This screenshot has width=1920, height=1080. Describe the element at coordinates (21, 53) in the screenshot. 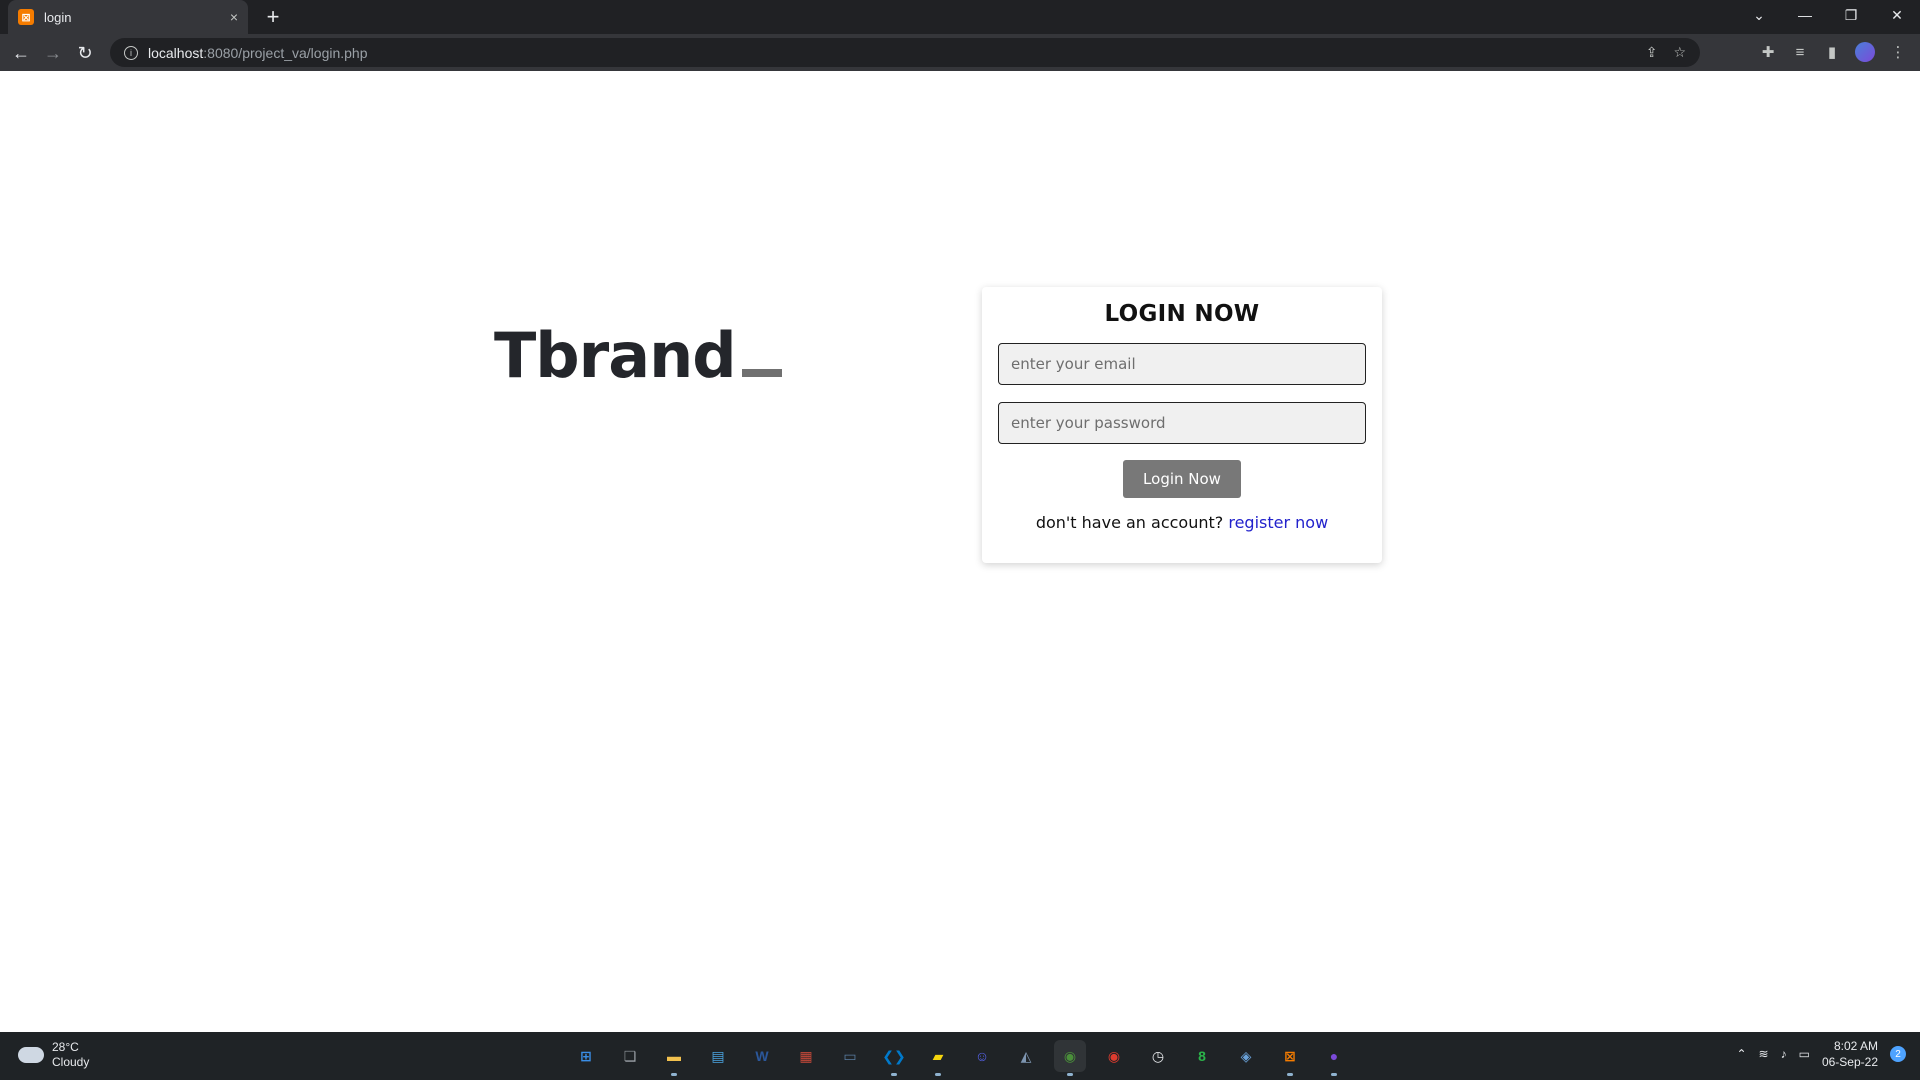

I see `back-icon: ←` at that location.